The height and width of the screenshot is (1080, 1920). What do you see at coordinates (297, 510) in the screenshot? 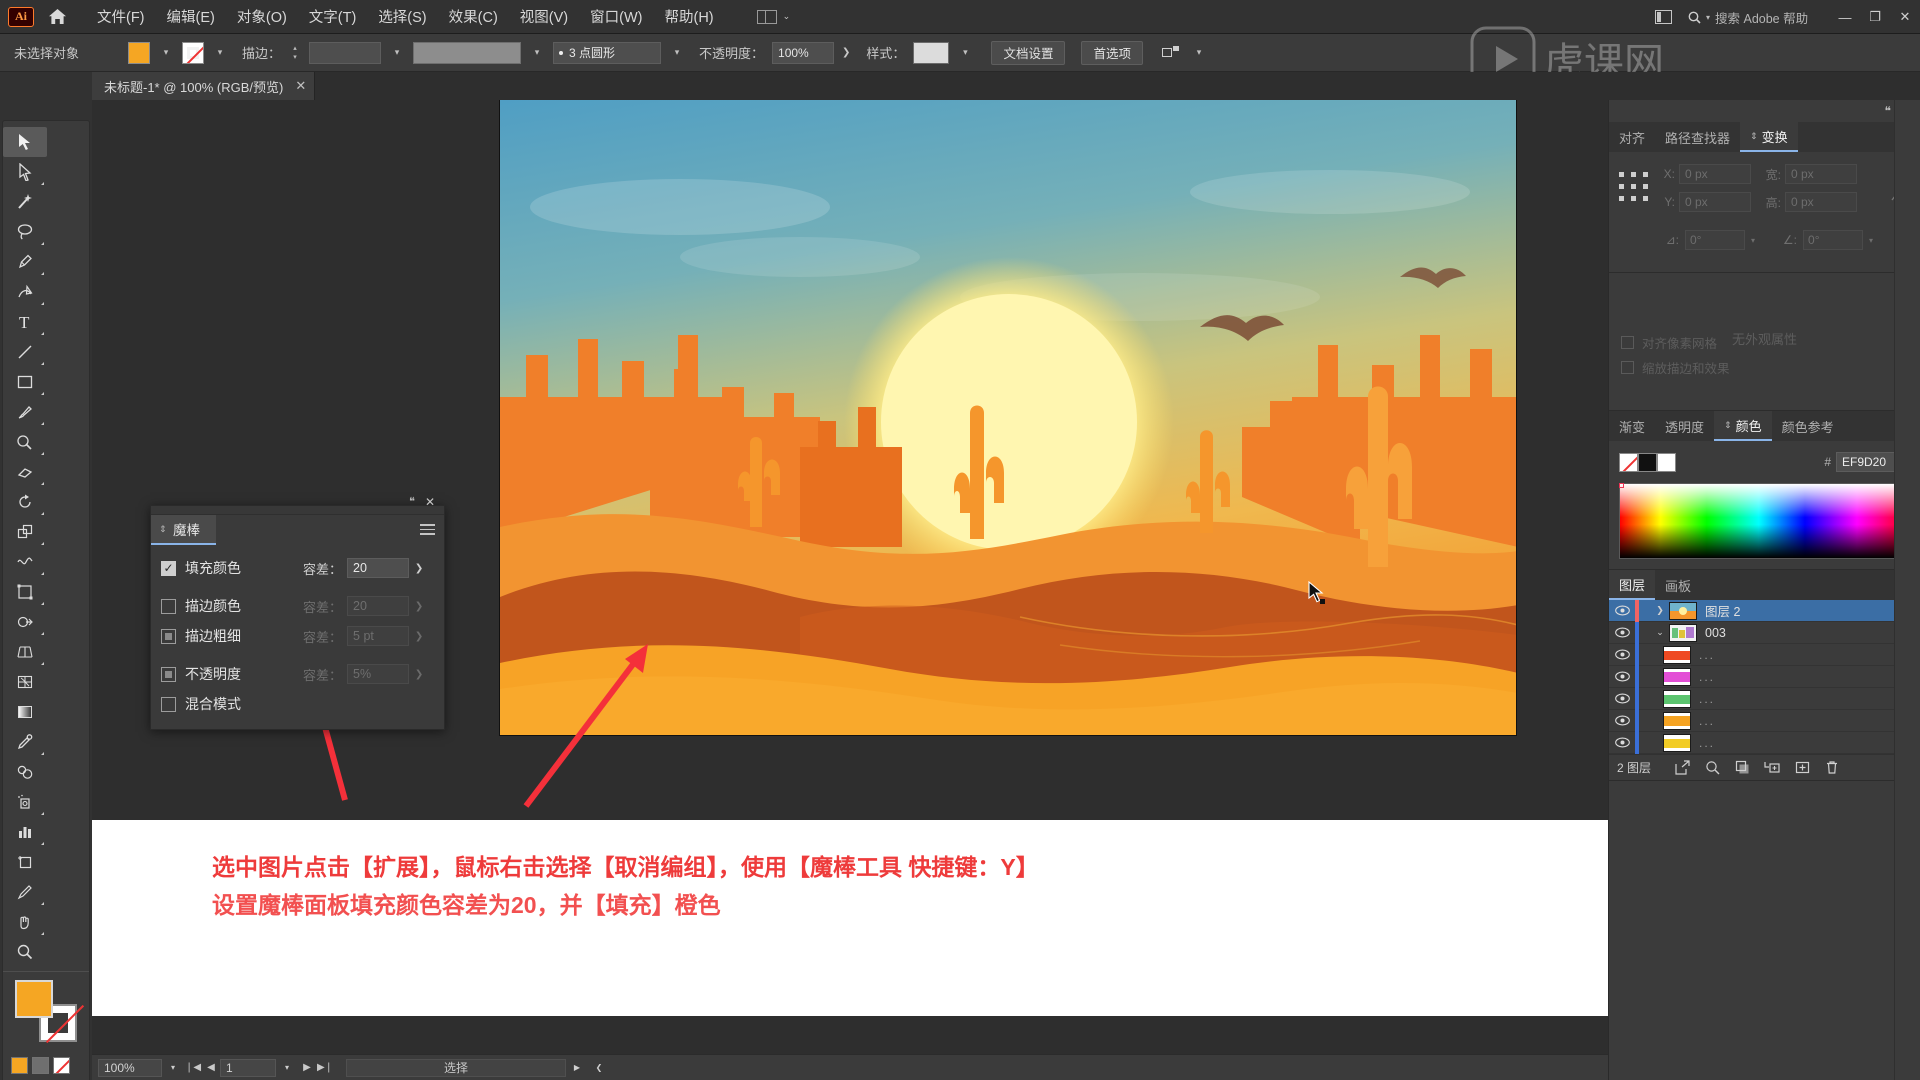
I see `panel-drag-handle` at bounding box center [297, 510].